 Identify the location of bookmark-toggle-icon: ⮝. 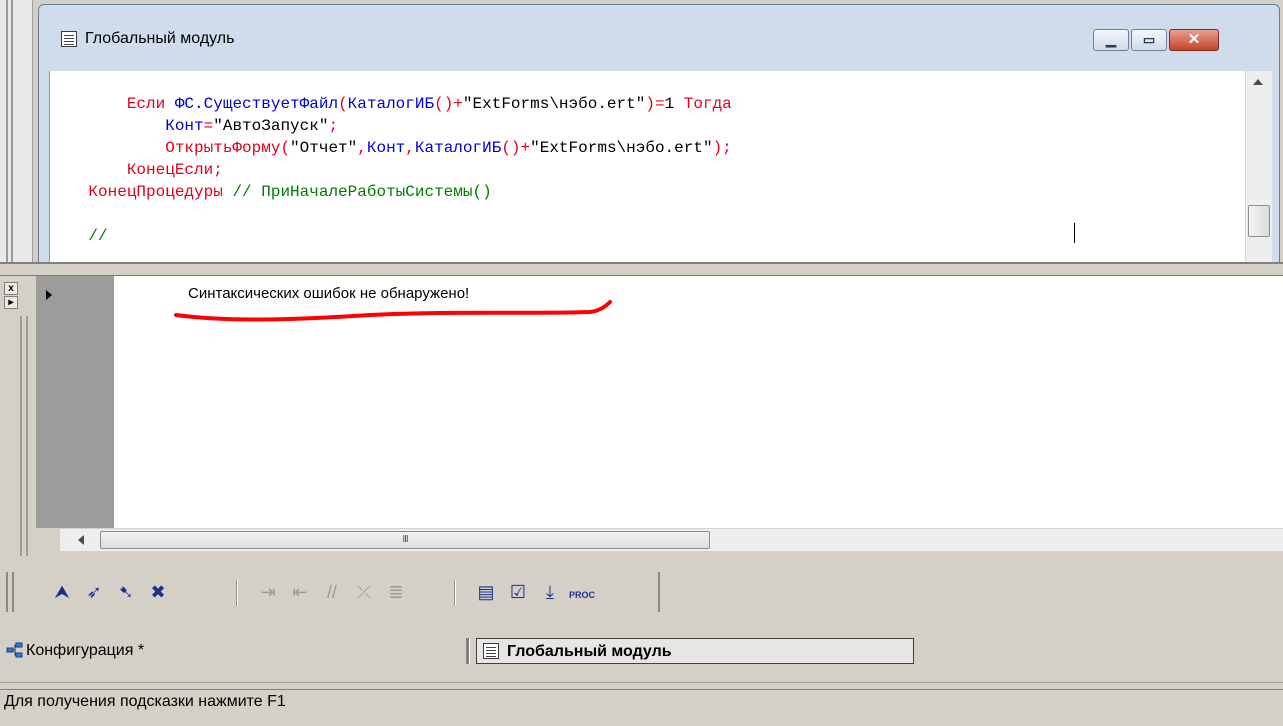
(62, 592).